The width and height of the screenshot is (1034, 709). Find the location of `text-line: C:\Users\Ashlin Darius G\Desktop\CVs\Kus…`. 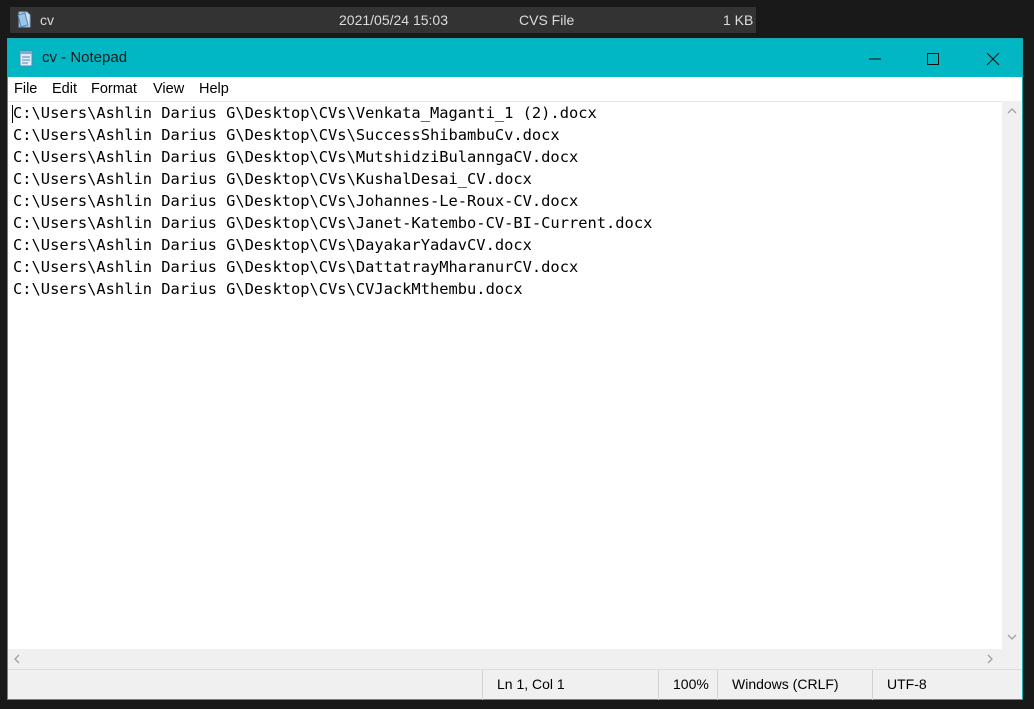

text-line: C:\Users\Ashlin Darius G\Desktop\CVs\Kus… is located at coordinates (272, 179).